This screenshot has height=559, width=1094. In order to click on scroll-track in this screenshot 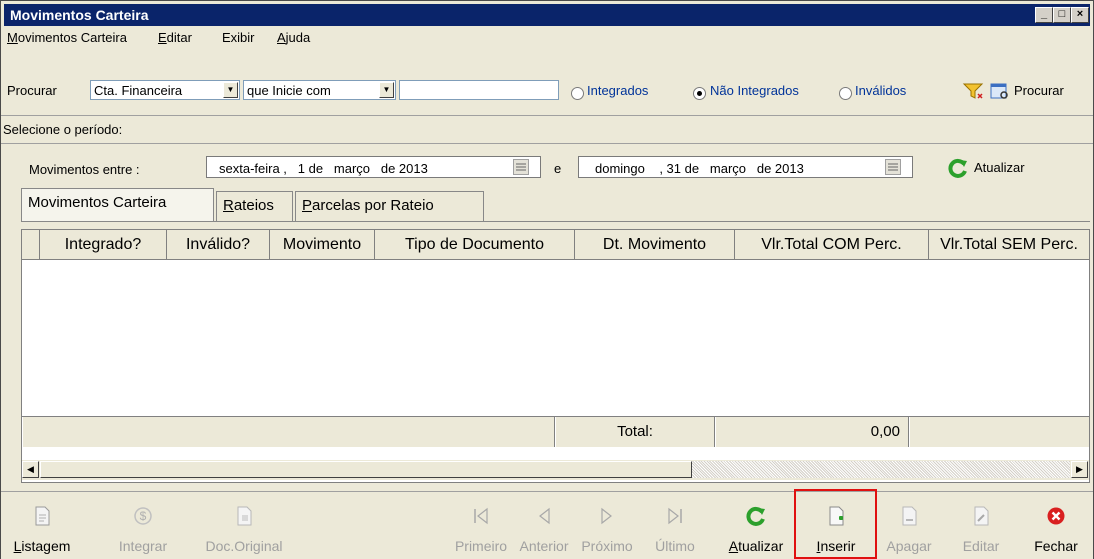, I will do `click(881, 469)`.